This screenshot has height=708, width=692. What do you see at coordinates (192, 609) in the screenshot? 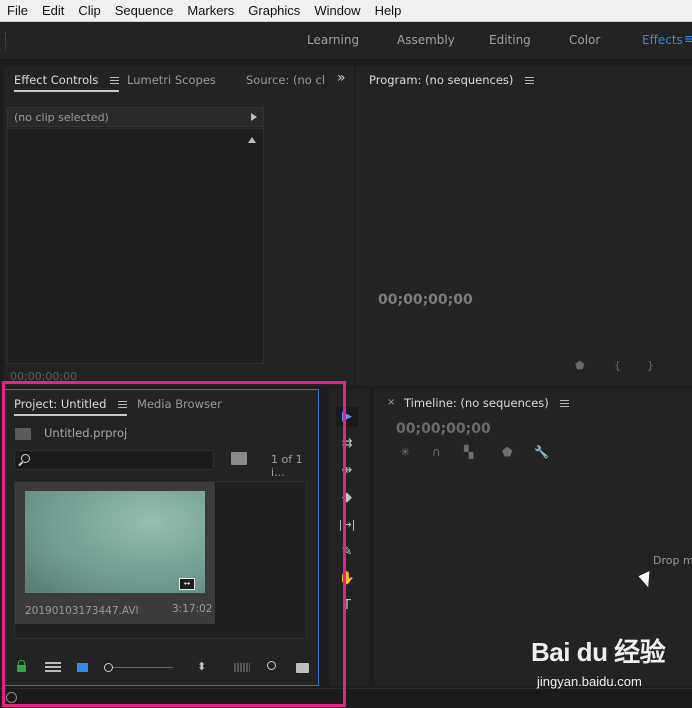
I see `clip-duration: 3:17:02` at bounding box center [192, 609].